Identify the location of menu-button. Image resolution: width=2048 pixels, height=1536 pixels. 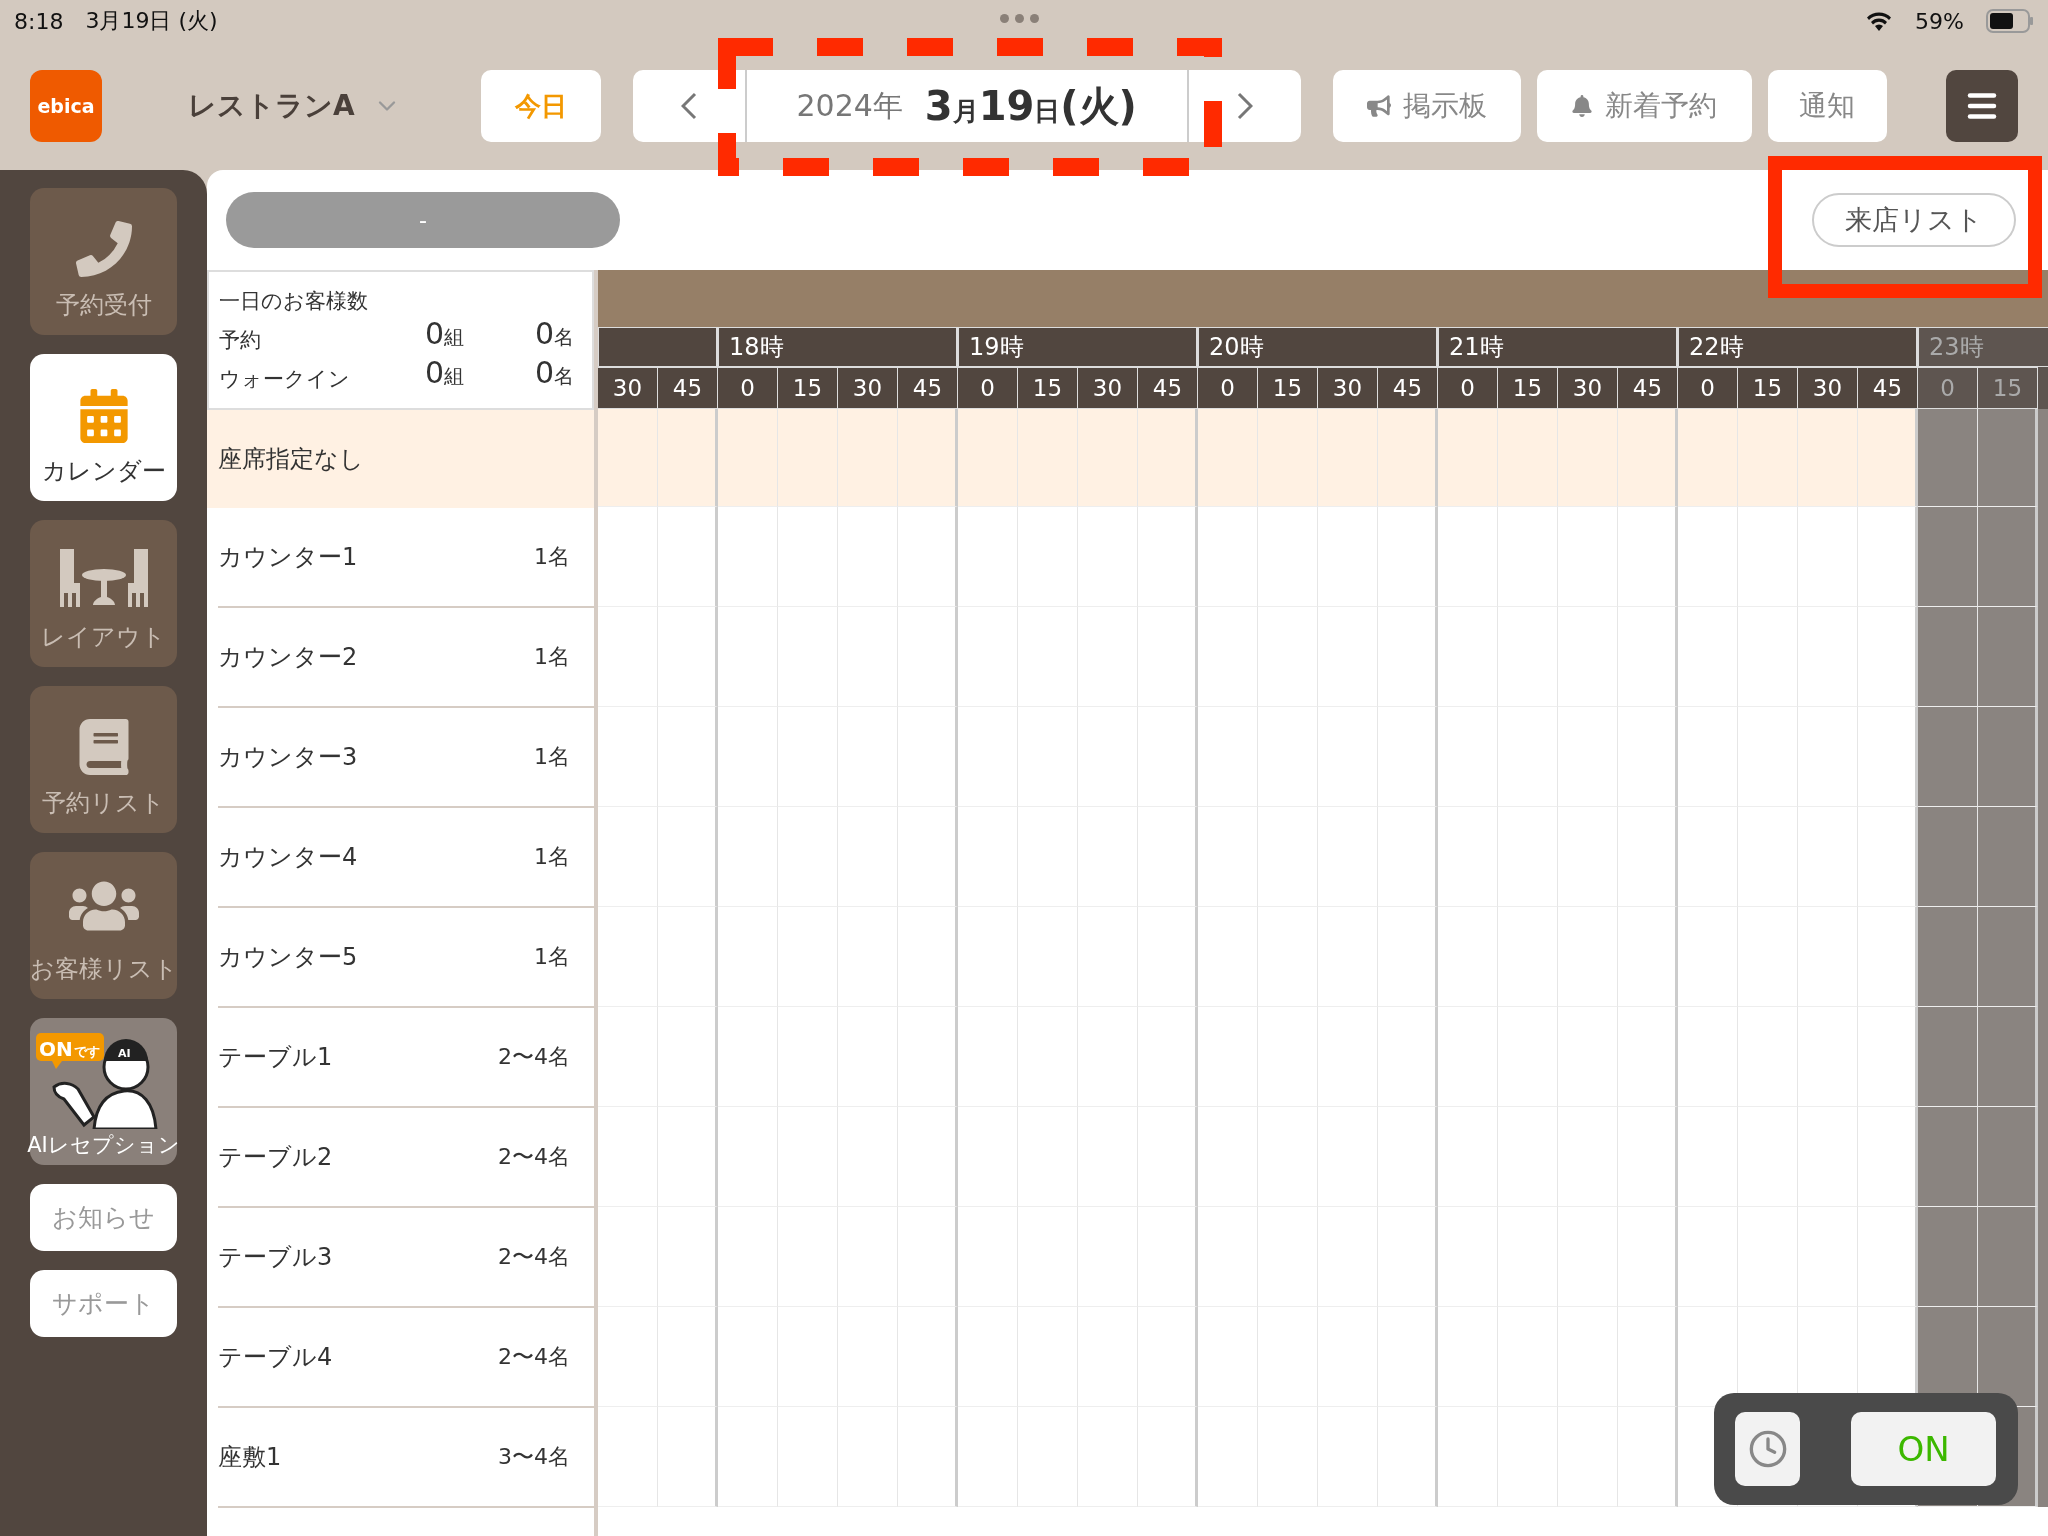
(1982, 106).